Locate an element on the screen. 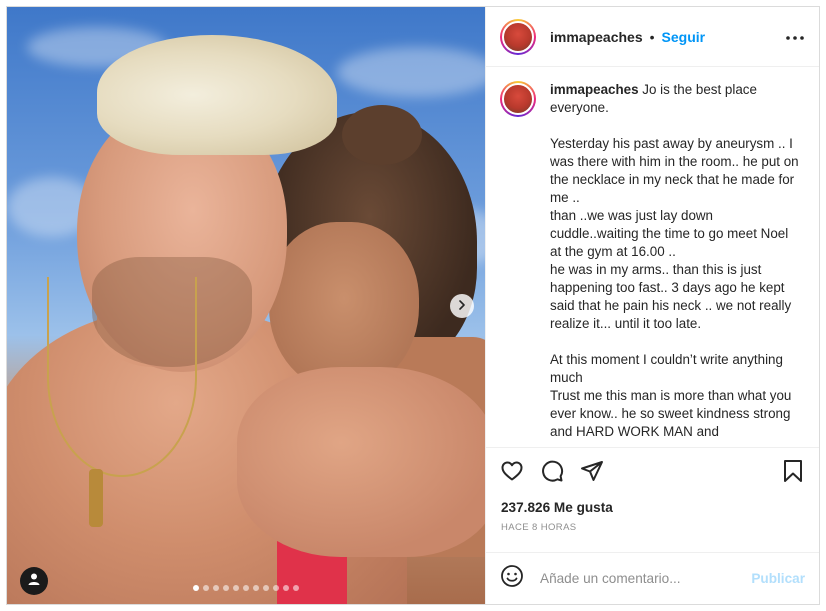 This screenshot has height=611, width=826. comment-icon is located at coordinates (552, 473).